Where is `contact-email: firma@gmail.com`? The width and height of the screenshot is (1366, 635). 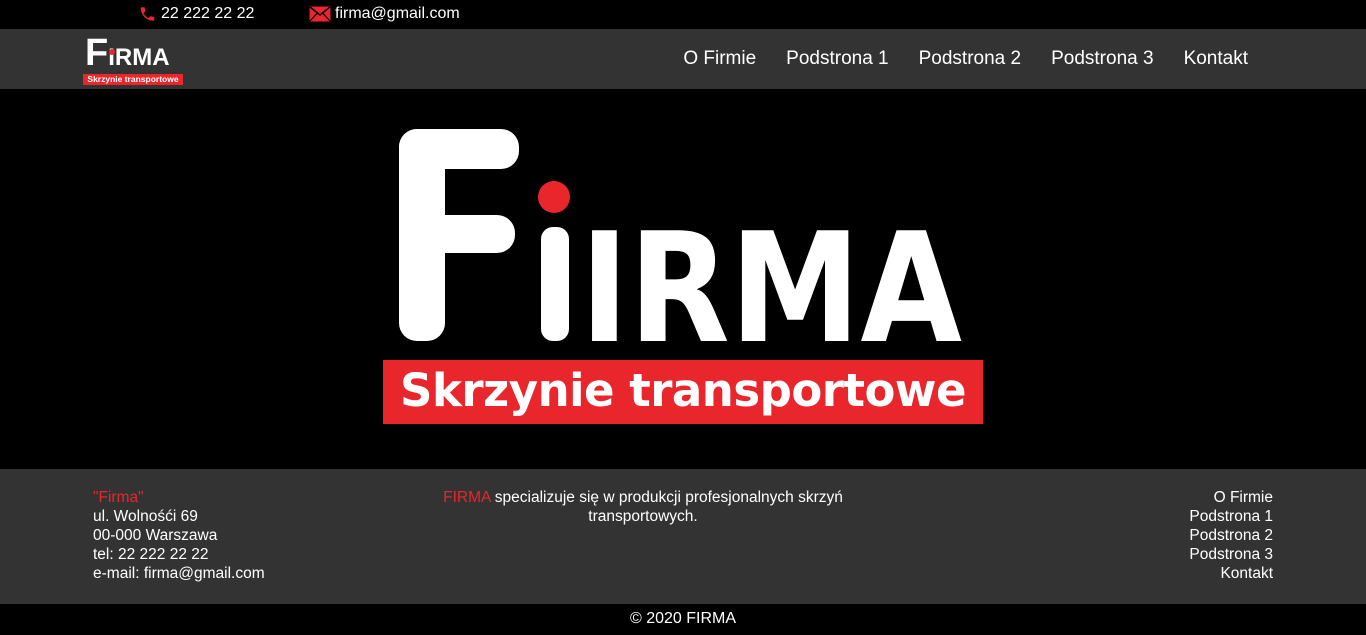 contact-email: firma@gmail.com is located at coordinates (384, 14).